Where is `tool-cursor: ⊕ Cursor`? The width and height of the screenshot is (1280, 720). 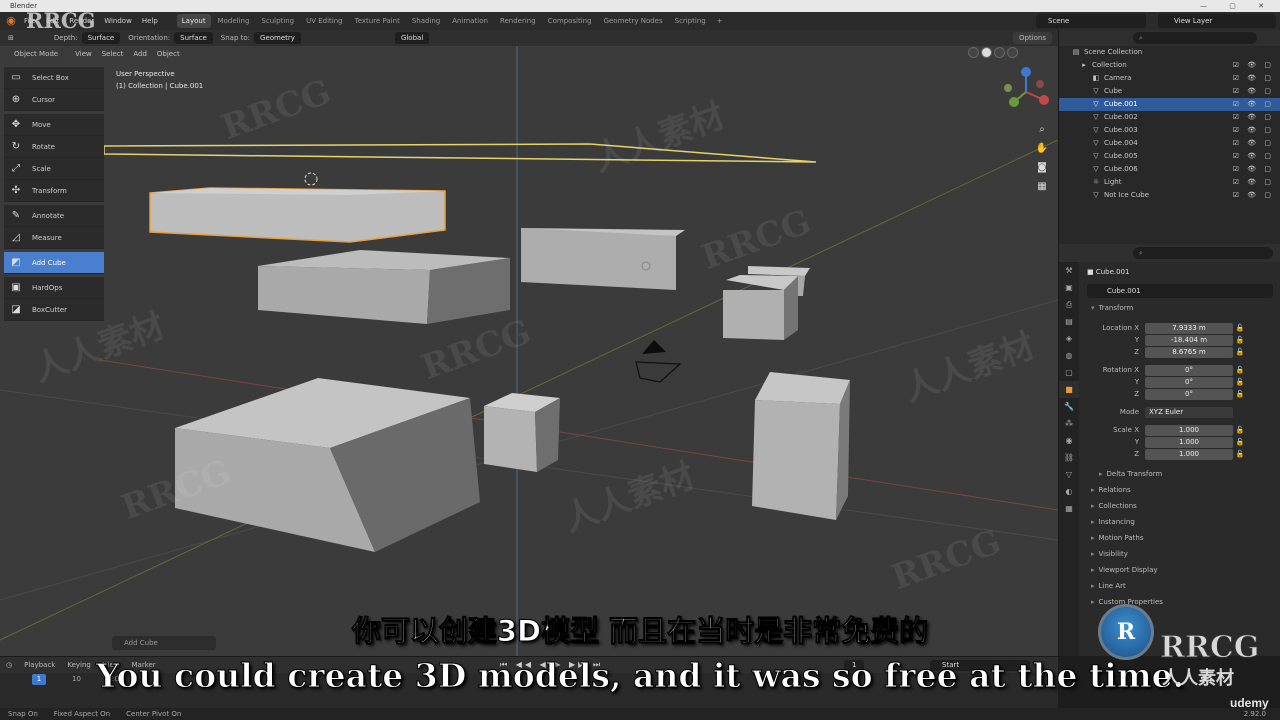
tool-cursor: ⊕ Cursor is located at coordinates (54, 100).